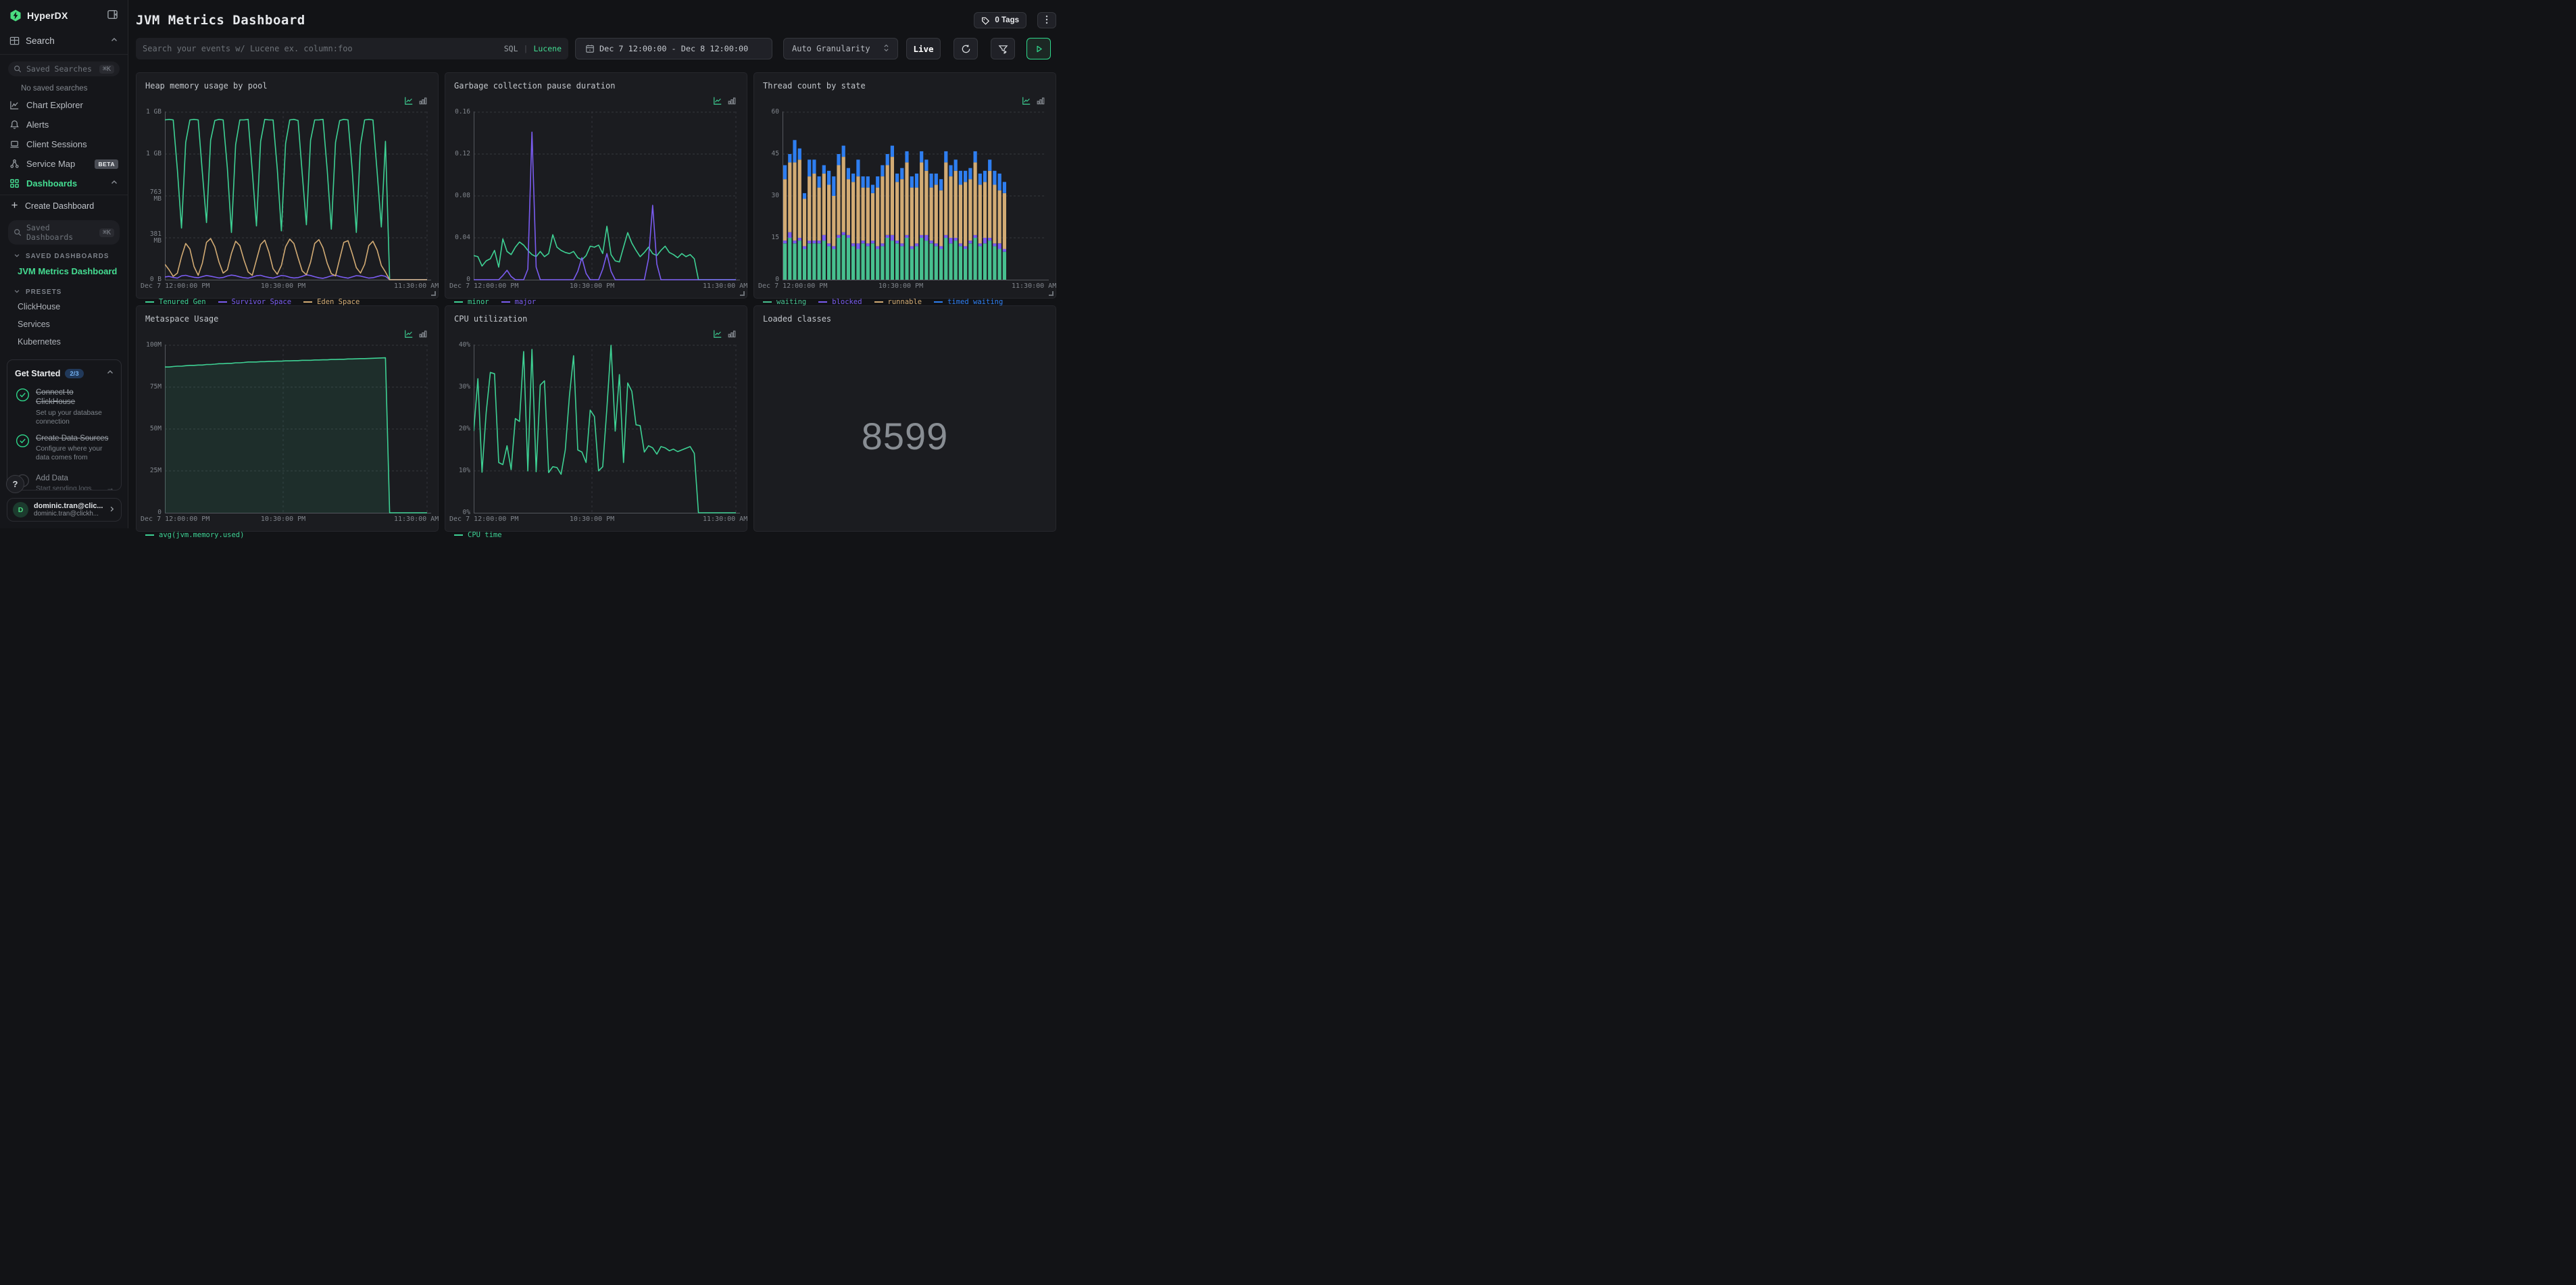  Describe the element at coordinates (15, 144) in the screenshot. I see `laptop-icon` at that location.